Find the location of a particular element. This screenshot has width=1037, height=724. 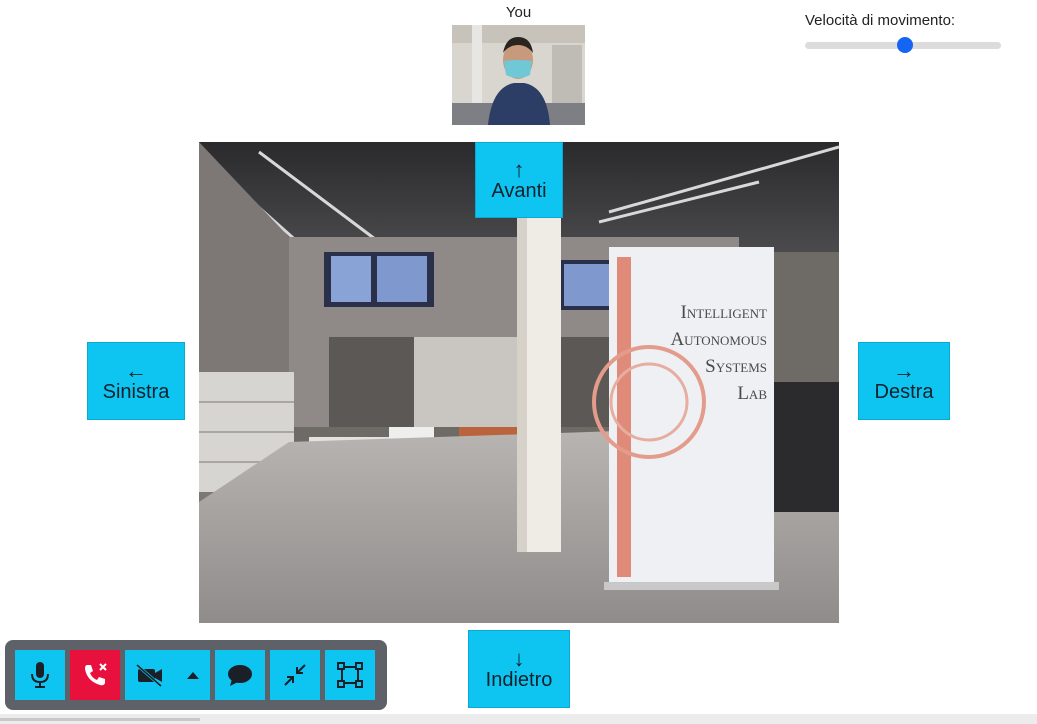

camera-options-button is located at coordinates (192, 675).